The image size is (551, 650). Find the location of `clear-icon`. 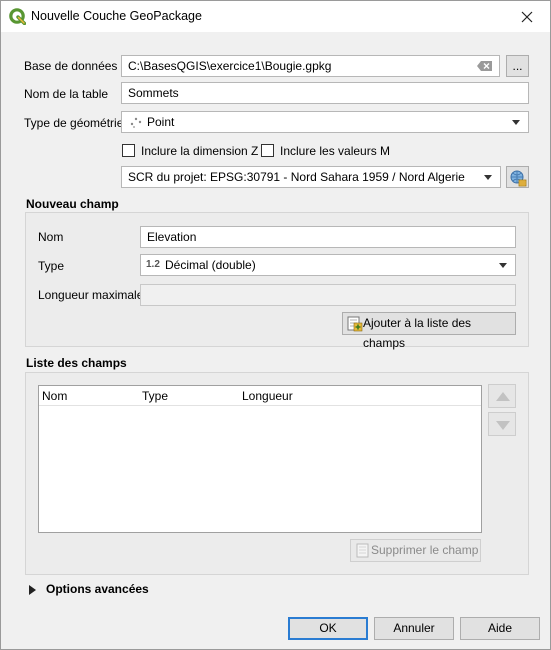

clear-icon is located at coordinates (485, 66).